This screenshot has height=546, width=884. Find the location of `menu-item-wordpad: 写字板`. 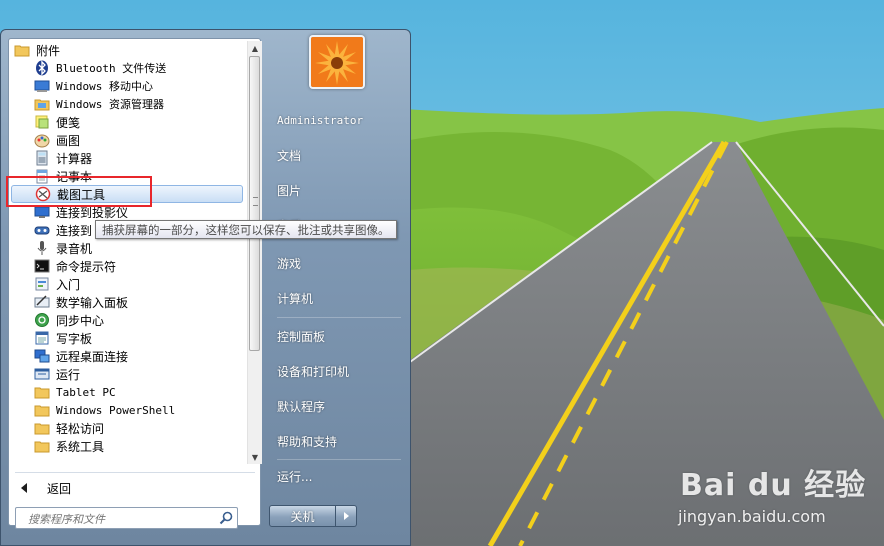

menu-item-wordpad: 写字板 is located at coordinates (127, 338).